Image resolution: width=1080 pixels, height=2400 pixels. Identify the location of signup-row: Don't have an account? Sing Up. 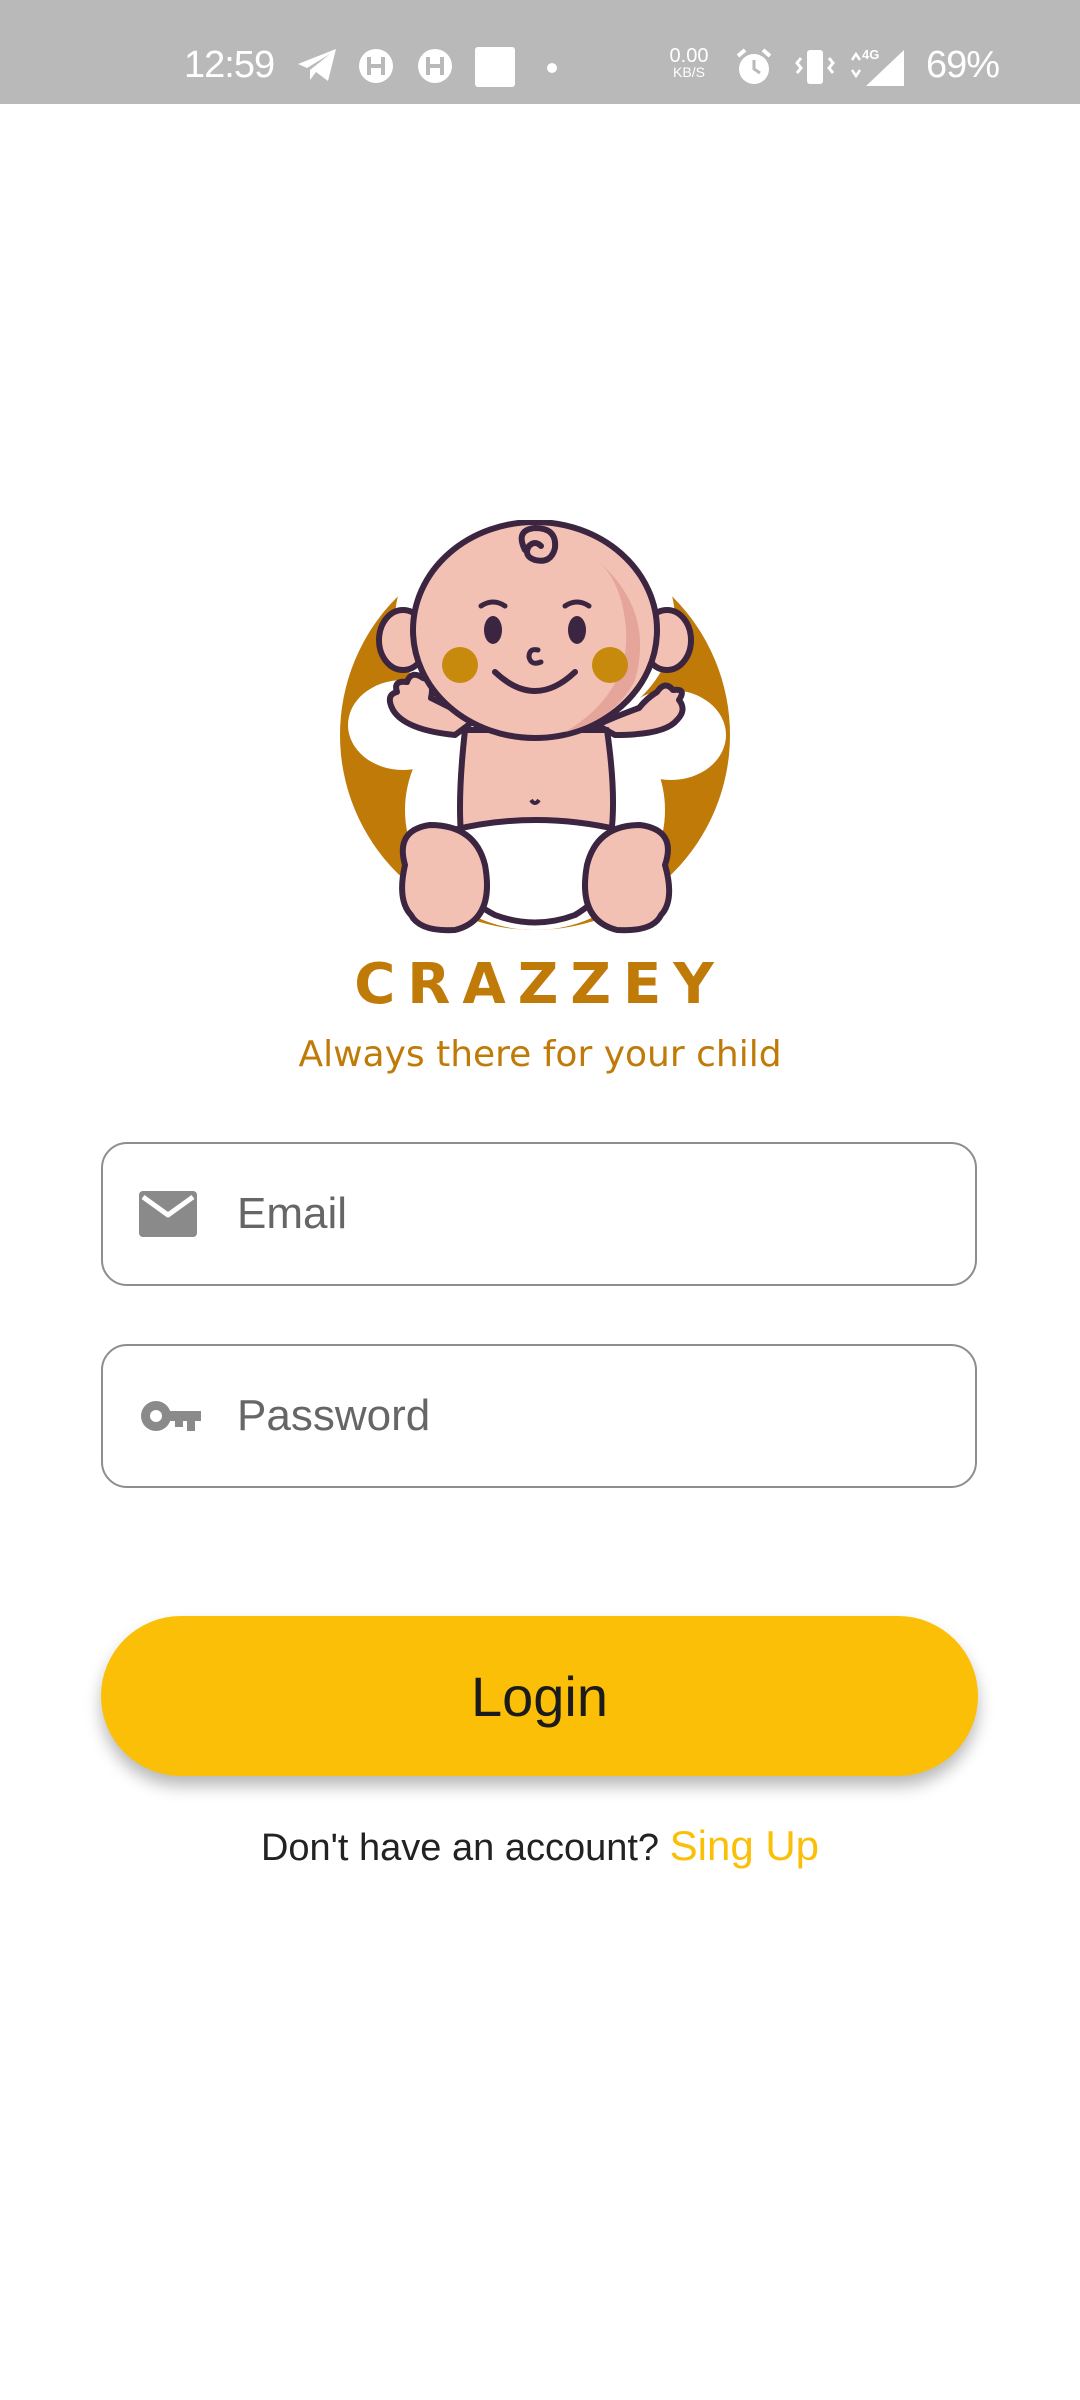
(540, 1846).